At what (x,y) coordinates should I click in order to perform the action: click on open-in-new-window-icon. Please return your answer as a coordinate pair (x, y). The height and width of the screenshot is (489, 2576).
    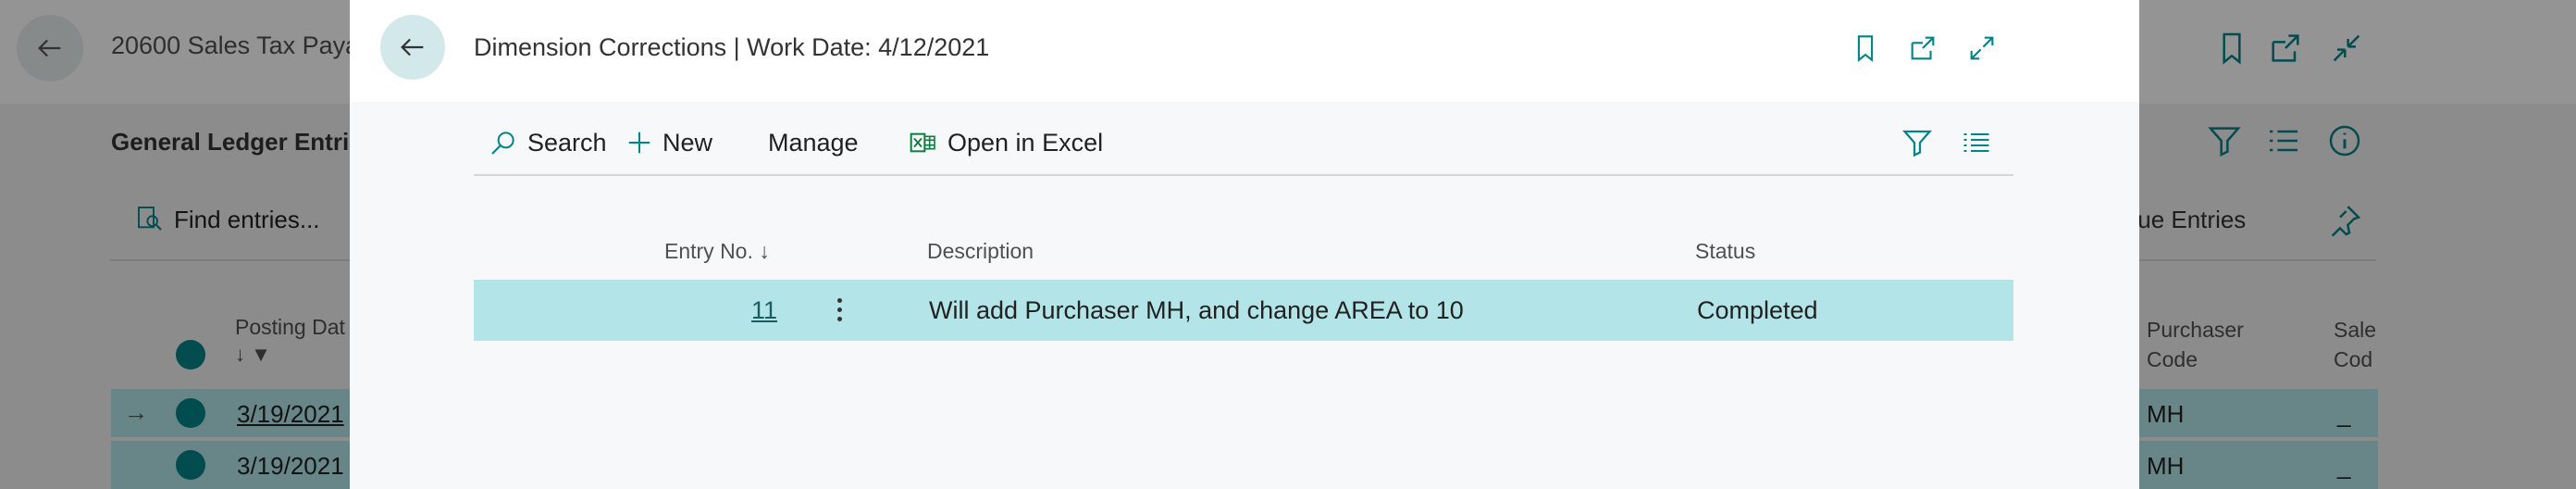
    Looking at the image, I should click on (1923, 48).